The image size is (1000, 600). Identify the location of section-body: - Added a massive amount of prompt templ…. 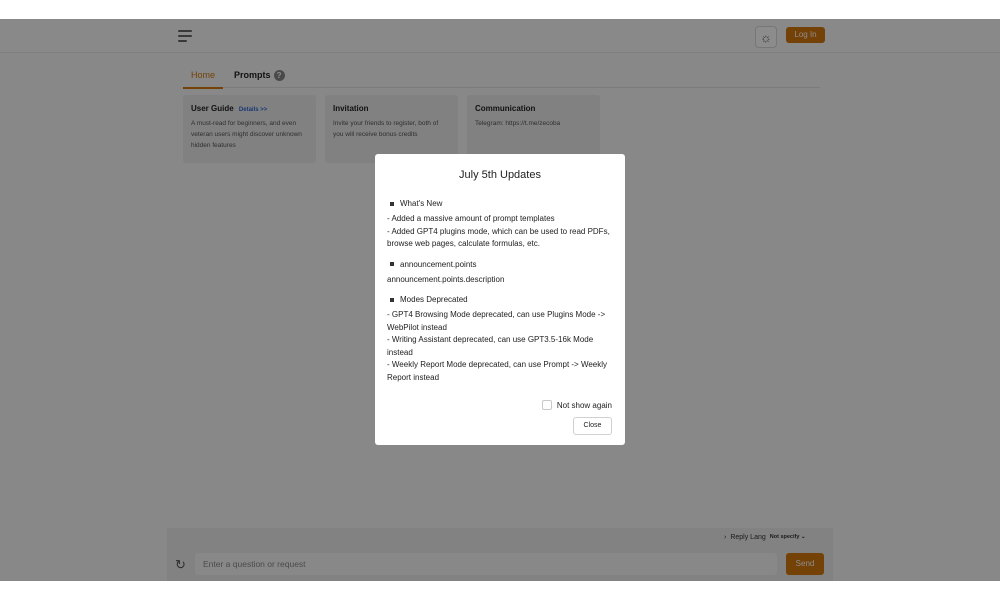
(498, 231).